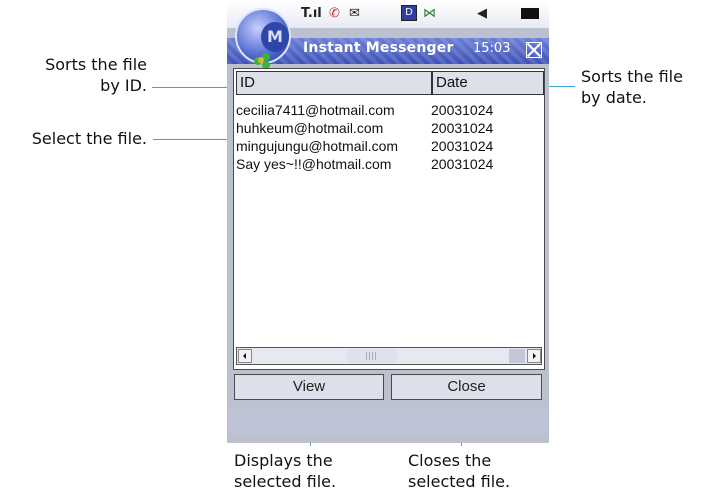  I want to click on scroll-thumb, so click(372, 356).